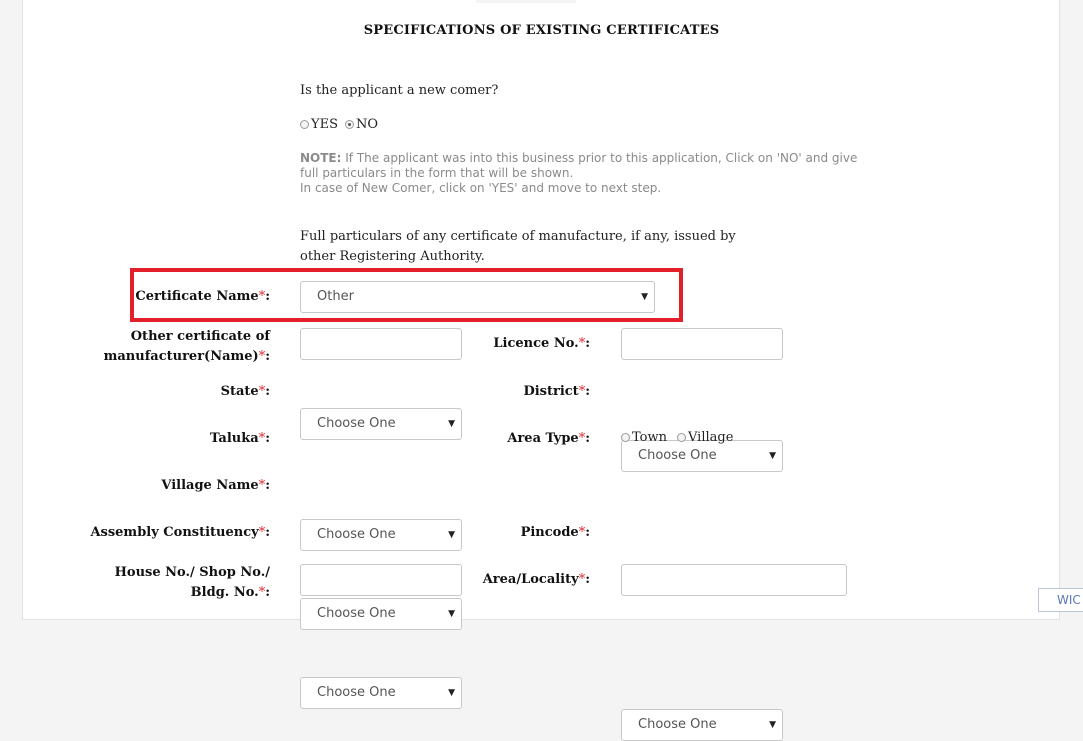  Describe the element at coordinates (702, 344) in the screenshot. I see `licence-no-input` at that location.